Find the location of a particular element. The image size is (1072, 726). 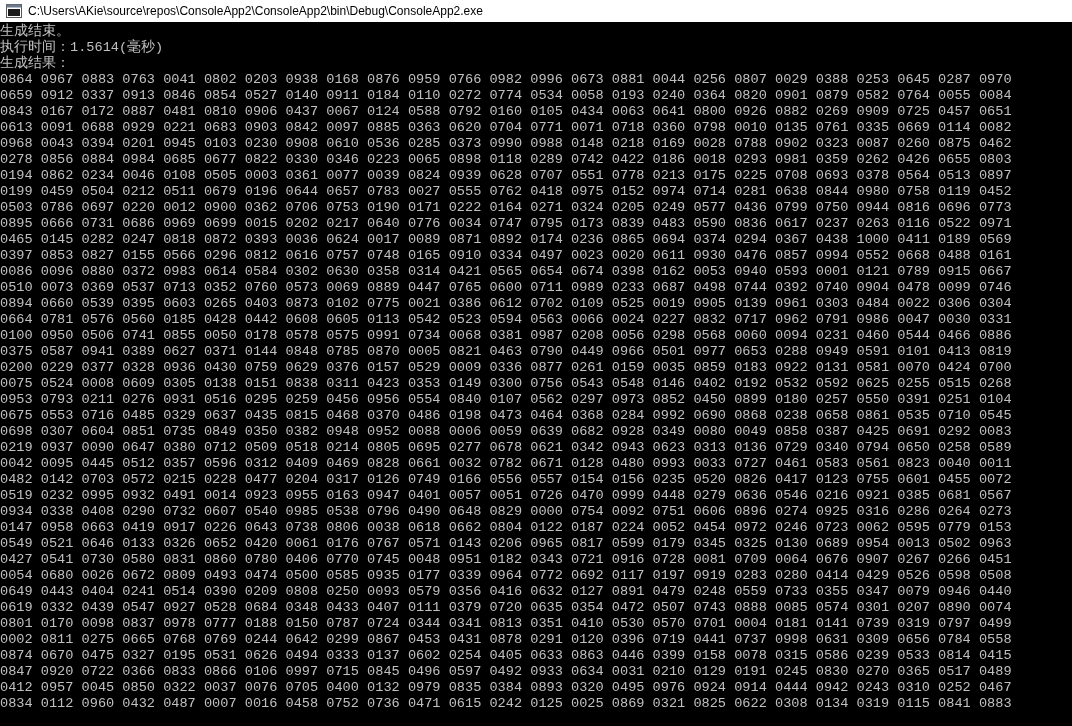

console-line: 生成结果： is located at coordinates (35, 64).